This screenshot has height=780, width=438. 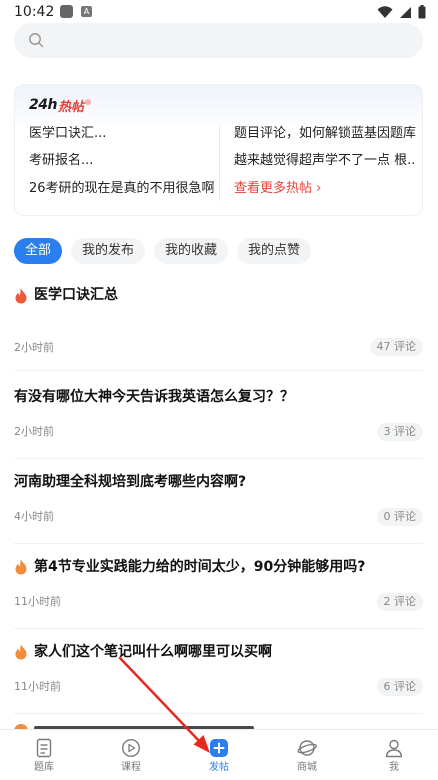 I want to click on plus-square-icon, so click(x=219, y=748).